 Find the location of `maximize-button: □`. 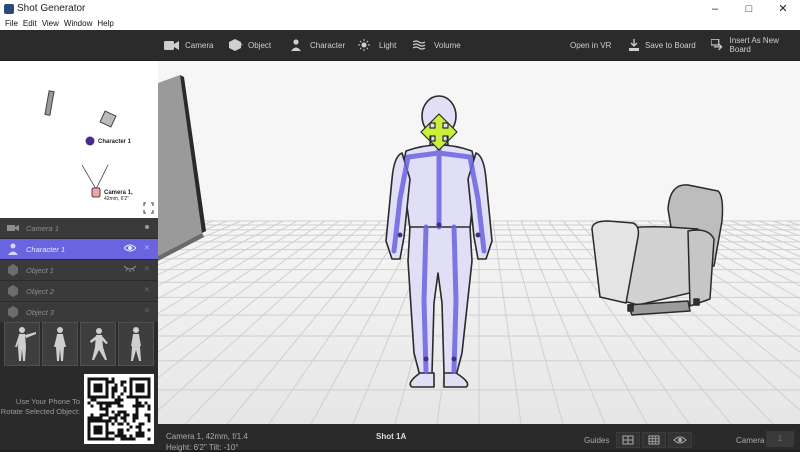

maximize-button: □ is located at coordinates (749, 9).